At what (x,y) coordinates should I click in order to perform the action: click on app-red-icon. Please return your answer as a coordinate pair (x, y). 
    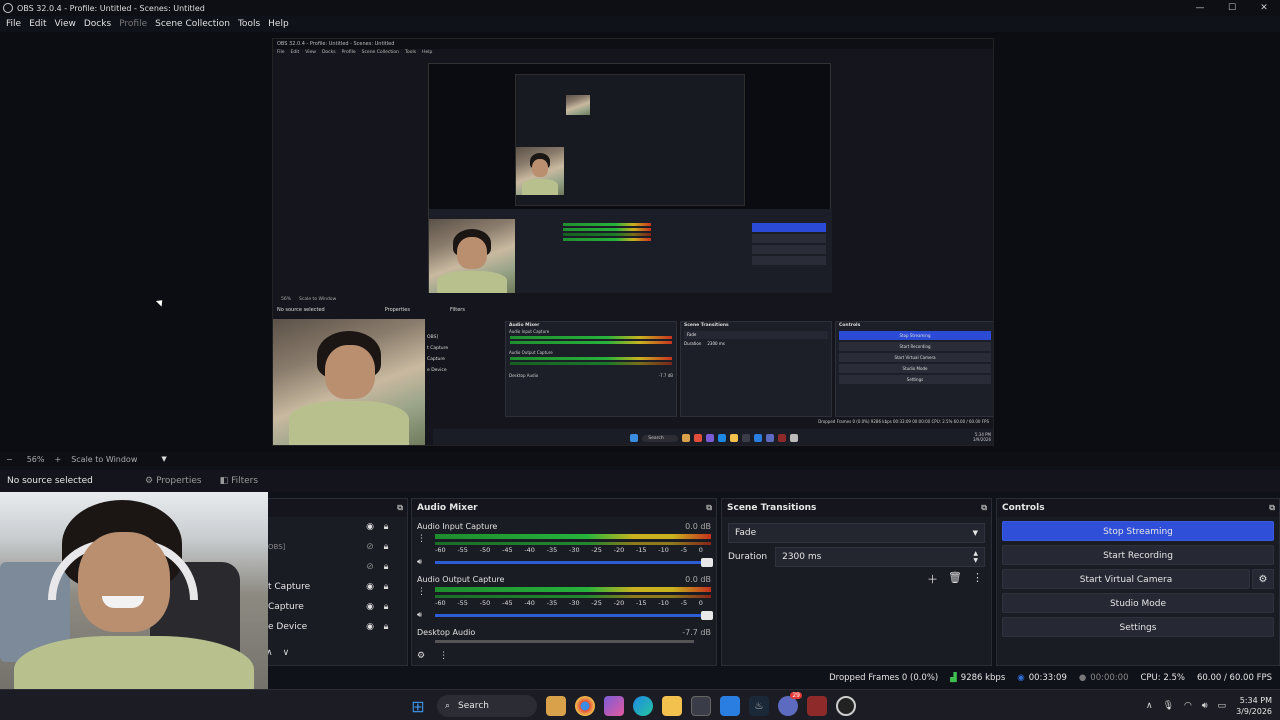
    Looking at the image, I should click on (817, 706).